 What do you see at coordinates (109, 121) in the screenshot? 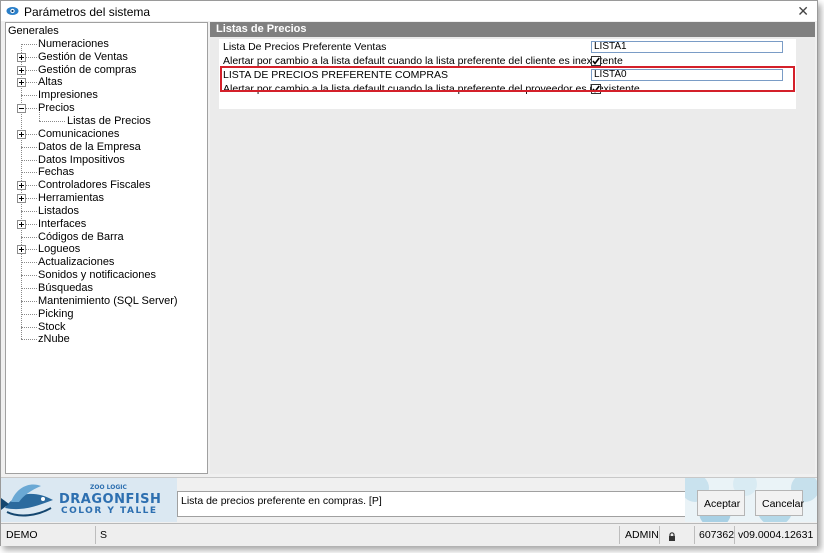
I see `tree-item: Listas de Precios` at bounding box center [109, 121].